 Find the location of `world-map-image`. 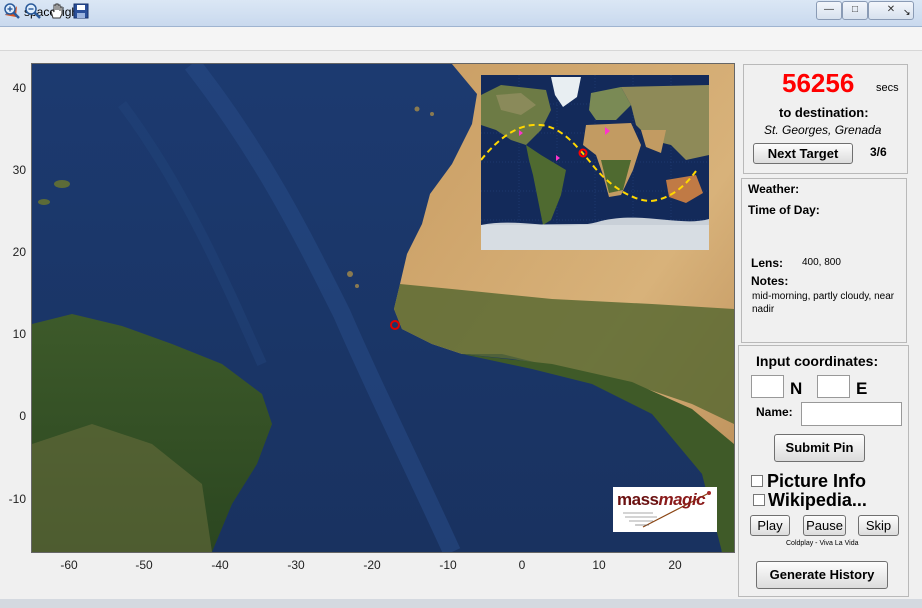

world-map-image is located at coordinates (595, 162).